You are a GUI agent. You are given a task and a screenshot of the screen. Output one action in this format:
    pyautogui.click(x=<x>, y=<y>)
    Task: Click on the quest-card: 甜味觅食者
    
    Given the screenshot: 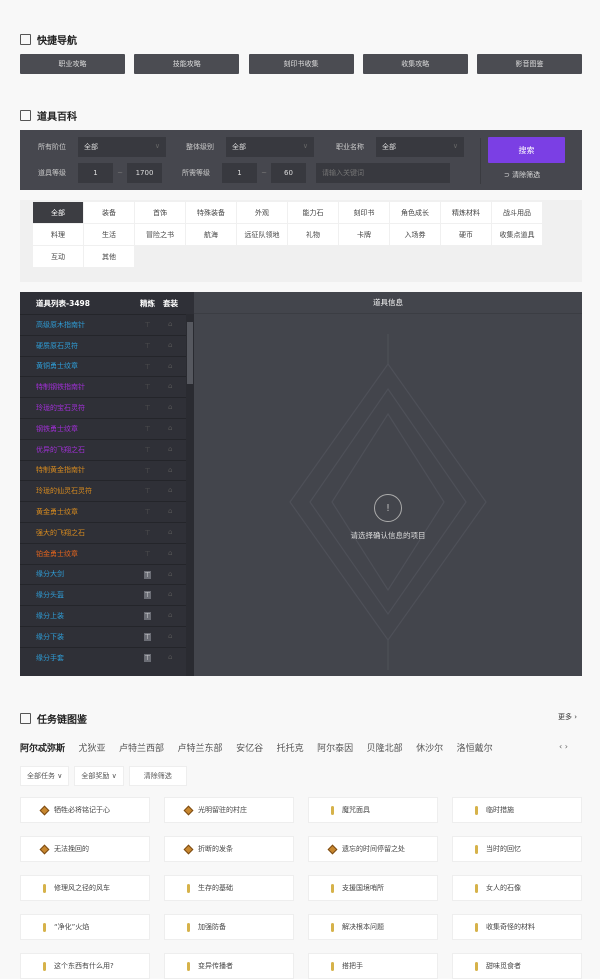 What is the action you would take?
    pyautogui.click(x=517, y=966)
    